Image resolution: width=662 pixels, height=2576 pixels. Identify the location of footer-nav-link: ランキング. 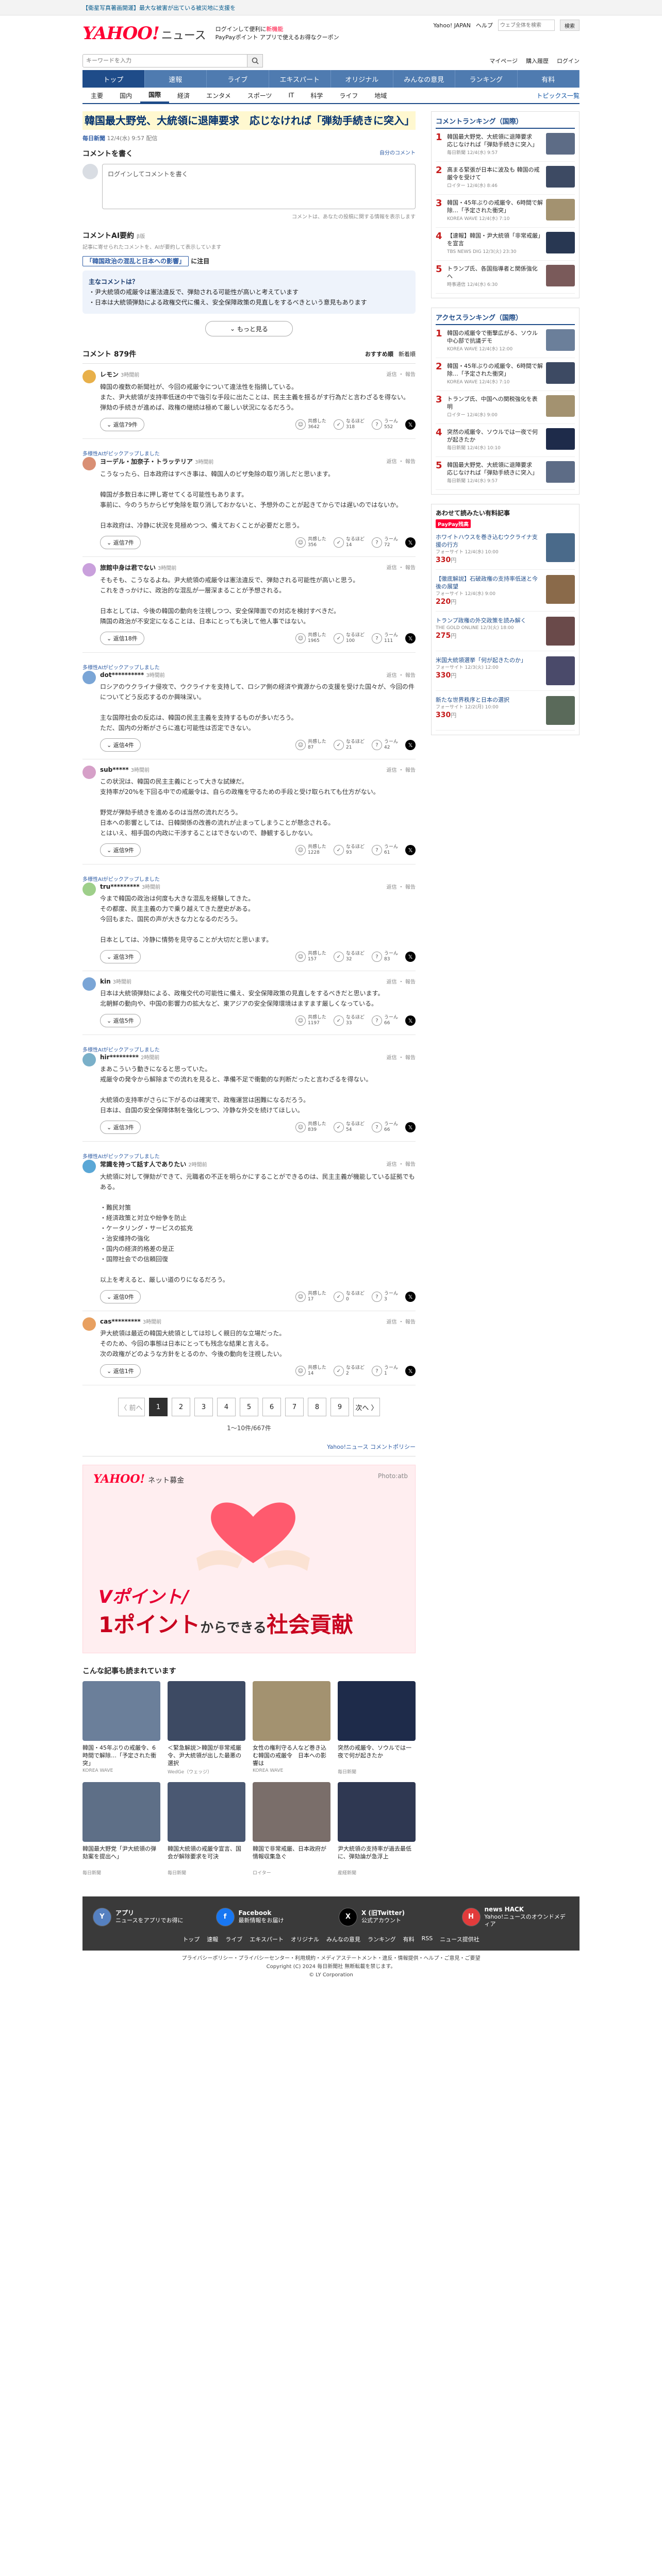
(382, 1939).